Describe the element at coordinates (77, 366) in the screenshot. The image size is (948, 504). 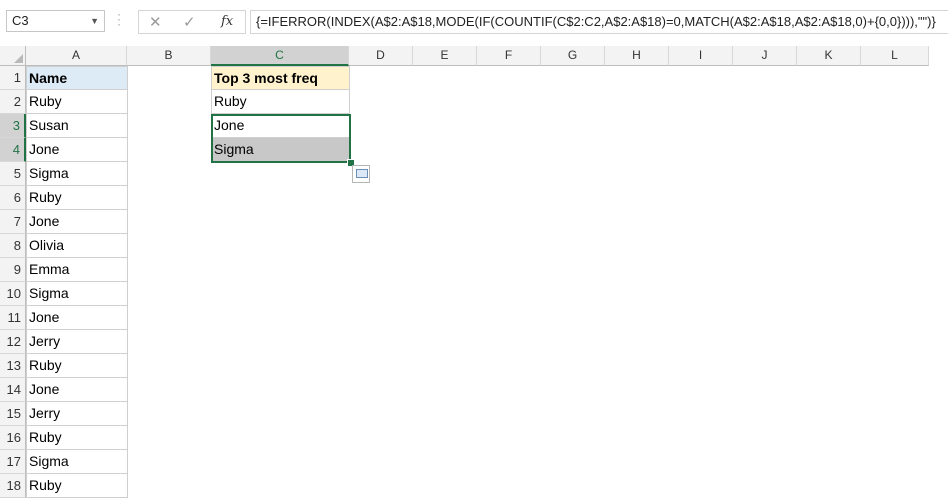
I see `cell-a13: Ruby` at that location.